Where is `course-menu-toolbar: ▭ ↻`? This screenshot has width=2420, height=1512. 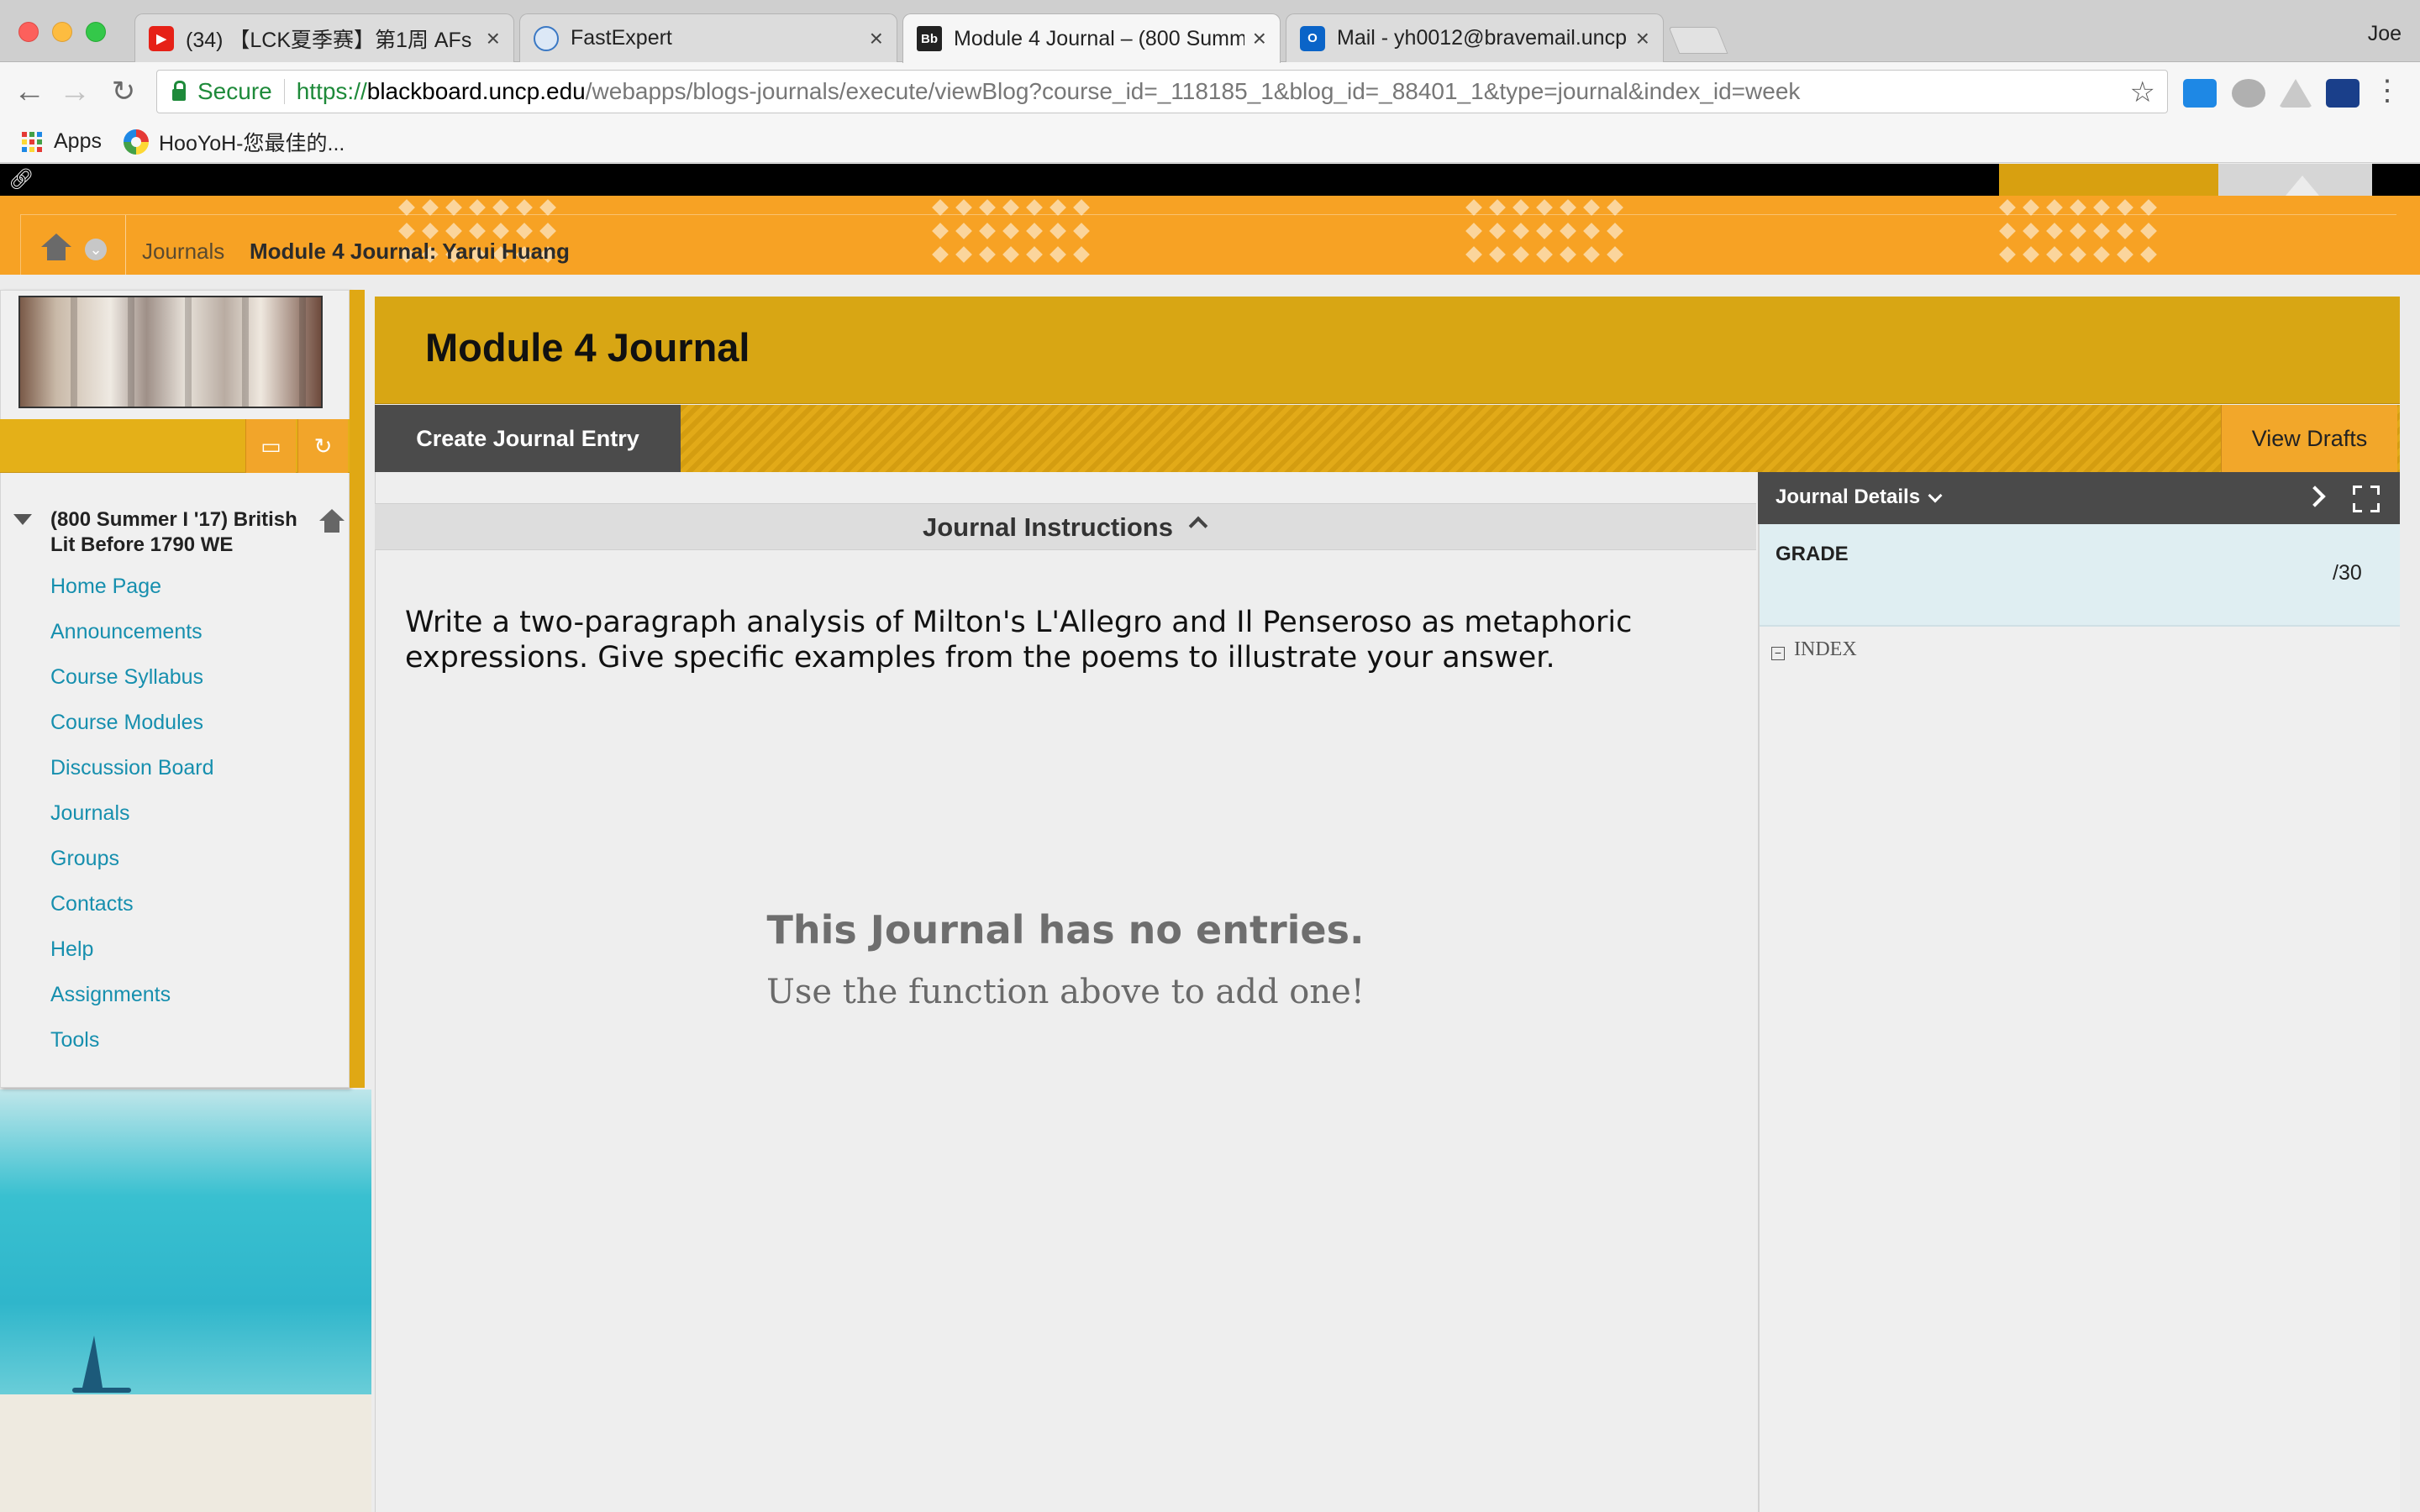
course-menu-toolbar: ▭ ↻ is located at coordinates (175, 446).